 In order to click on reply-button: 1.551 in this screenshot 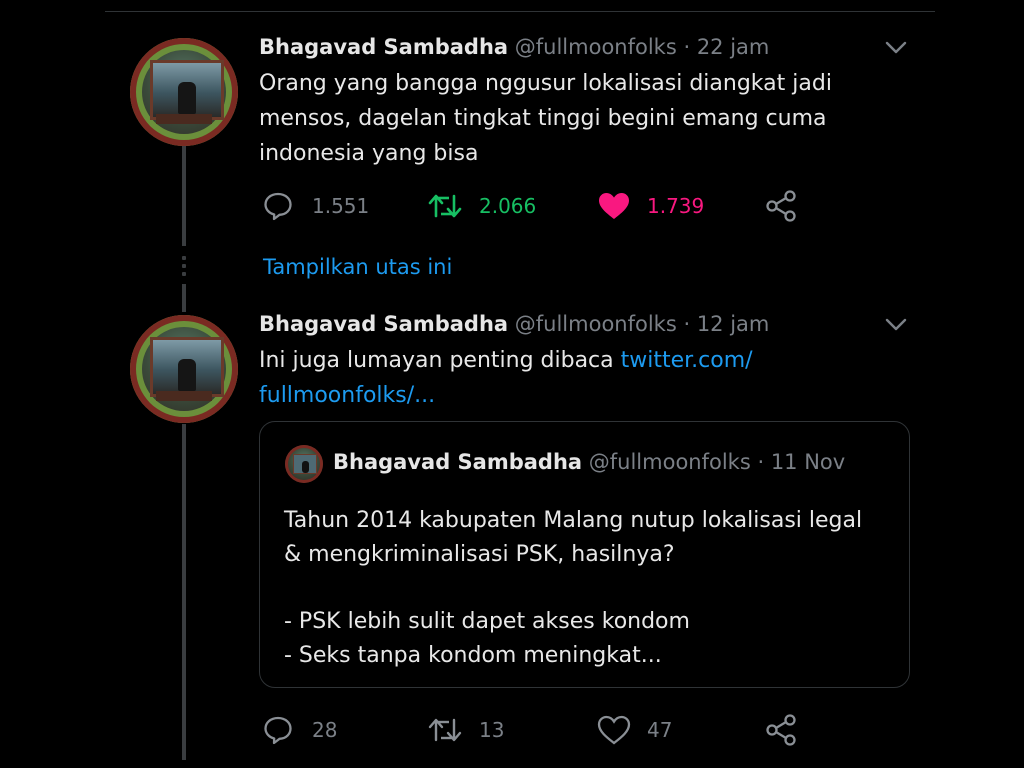, I will do `click(315, 206)`.